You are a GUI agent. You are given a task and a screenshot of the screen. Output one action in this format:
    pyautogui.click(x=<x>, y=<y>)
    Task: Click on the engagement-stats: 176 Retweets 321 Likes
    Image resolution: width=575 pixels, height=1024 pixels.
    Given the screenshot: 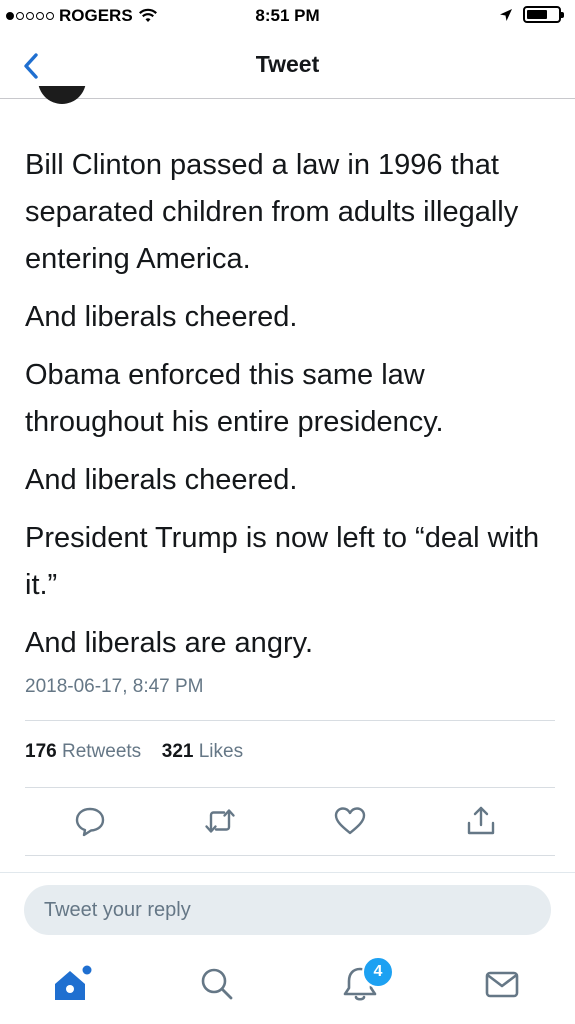 What is the action you would take?
    pyautogui.click(x=134, y=752)
    